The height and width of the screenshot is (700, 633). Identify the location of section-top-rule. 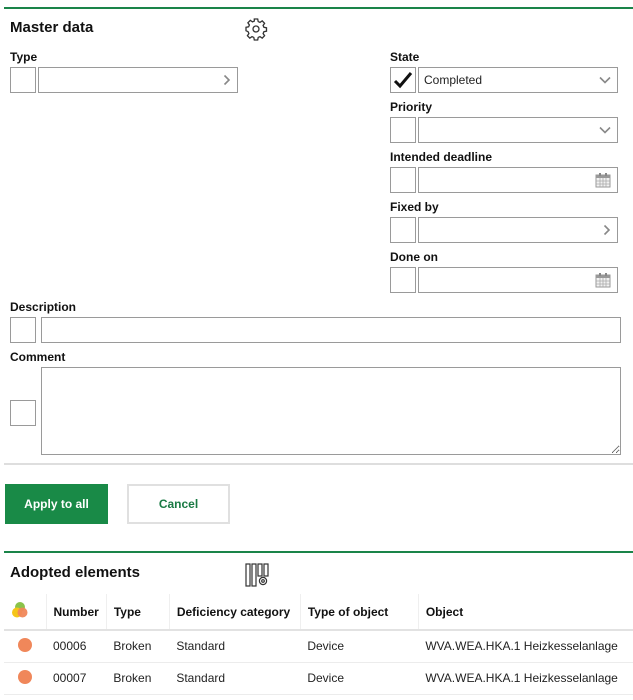
(318, 8).